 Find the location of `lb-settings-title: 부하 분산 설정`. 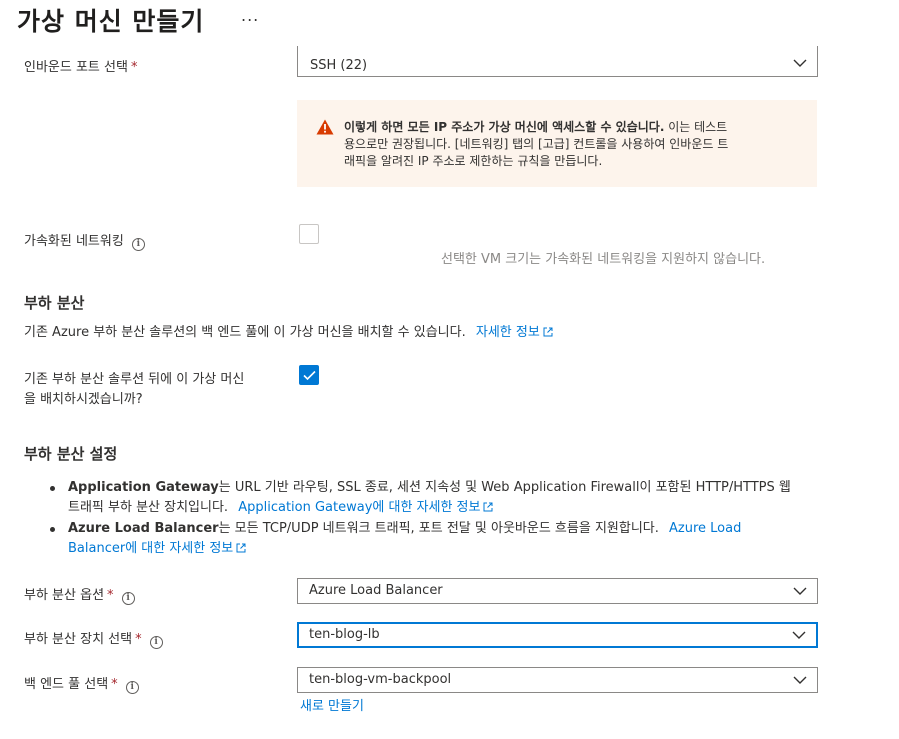

lb-settings-title: 부하 분산 설정 is located at coordinates (71, 454).